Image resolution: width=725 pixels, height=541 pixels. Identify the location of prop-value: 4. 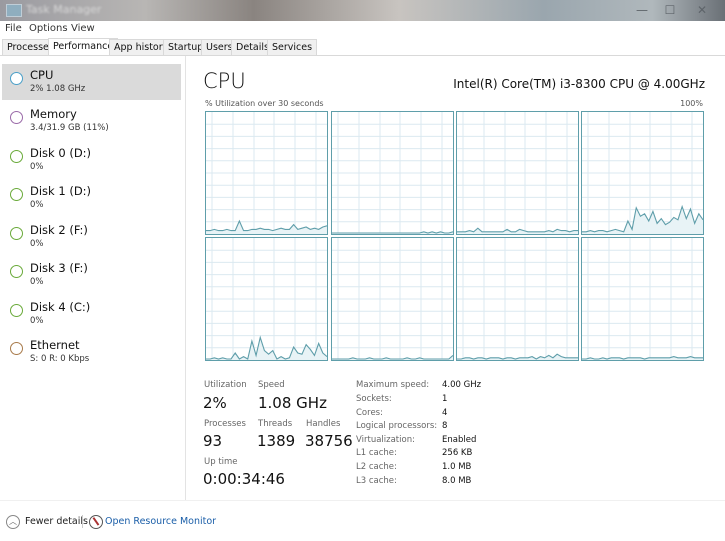
(445, 413).